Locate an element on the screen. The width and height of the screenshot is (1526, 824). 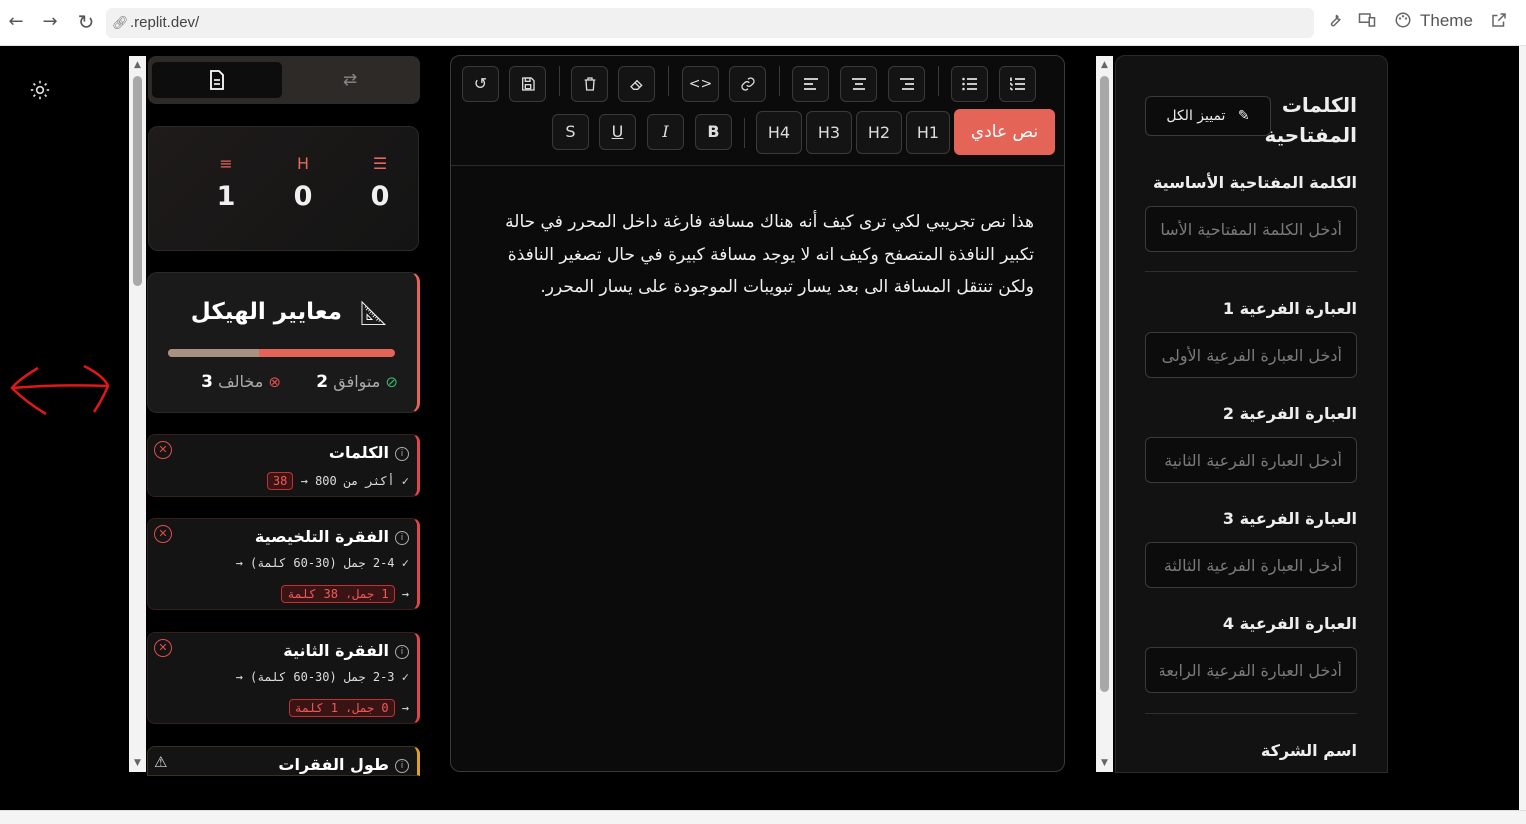
window-bottom-edge is located at coordinates (763, 817).